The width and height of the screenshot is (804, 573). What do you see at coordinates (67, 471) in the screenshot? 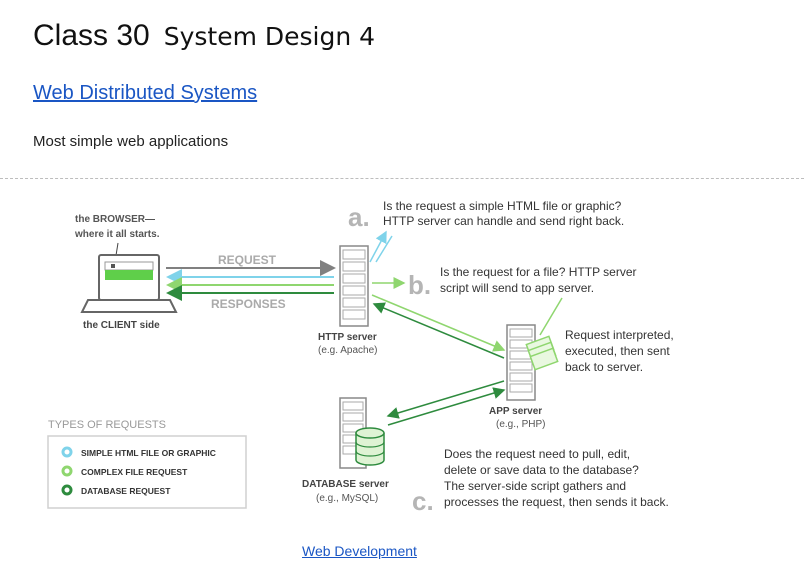
I see `legend-complex-icon` at bounding box center [67, 471].